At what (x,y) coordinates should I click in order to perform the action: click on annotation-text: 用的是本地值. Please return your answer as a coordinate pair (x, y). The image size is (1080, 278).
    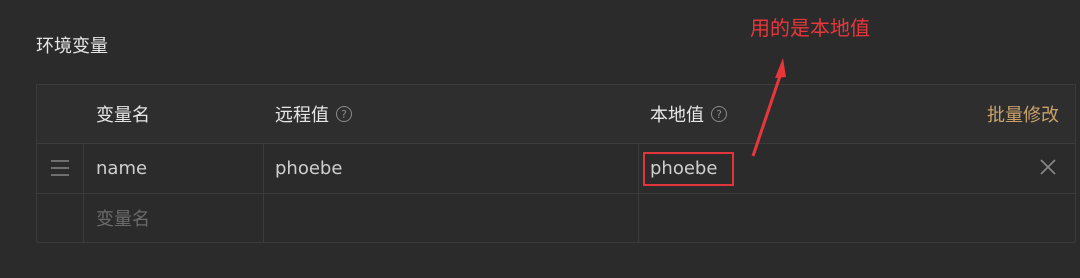
    Looking at the image, I should click on (810, 28).